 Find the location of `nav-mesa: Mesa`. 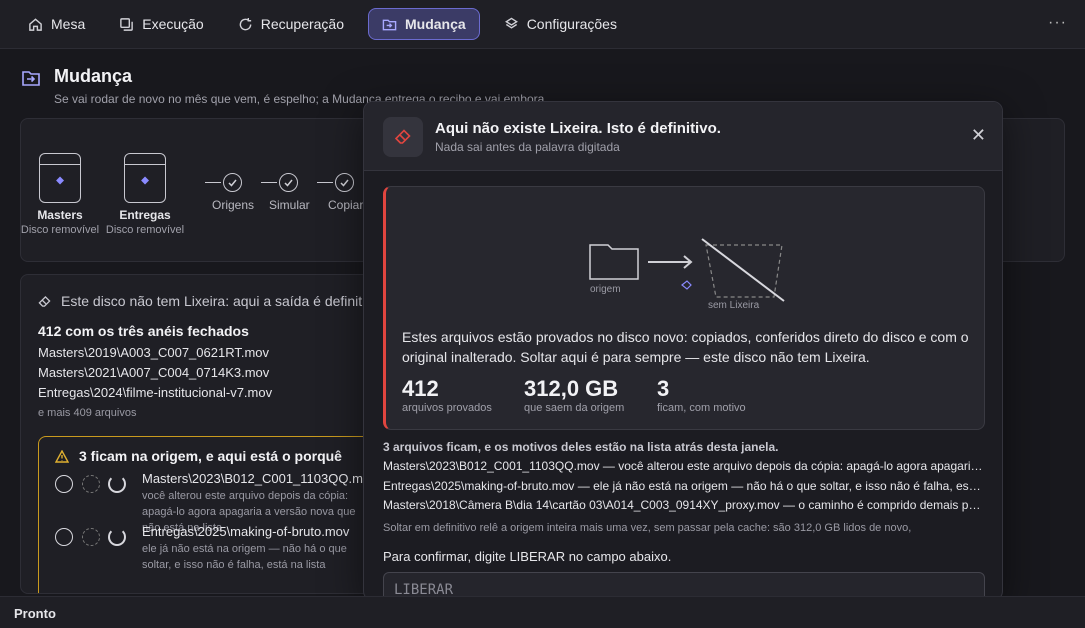

nav-mesa: Mesa is located at coordinates (56, 24).